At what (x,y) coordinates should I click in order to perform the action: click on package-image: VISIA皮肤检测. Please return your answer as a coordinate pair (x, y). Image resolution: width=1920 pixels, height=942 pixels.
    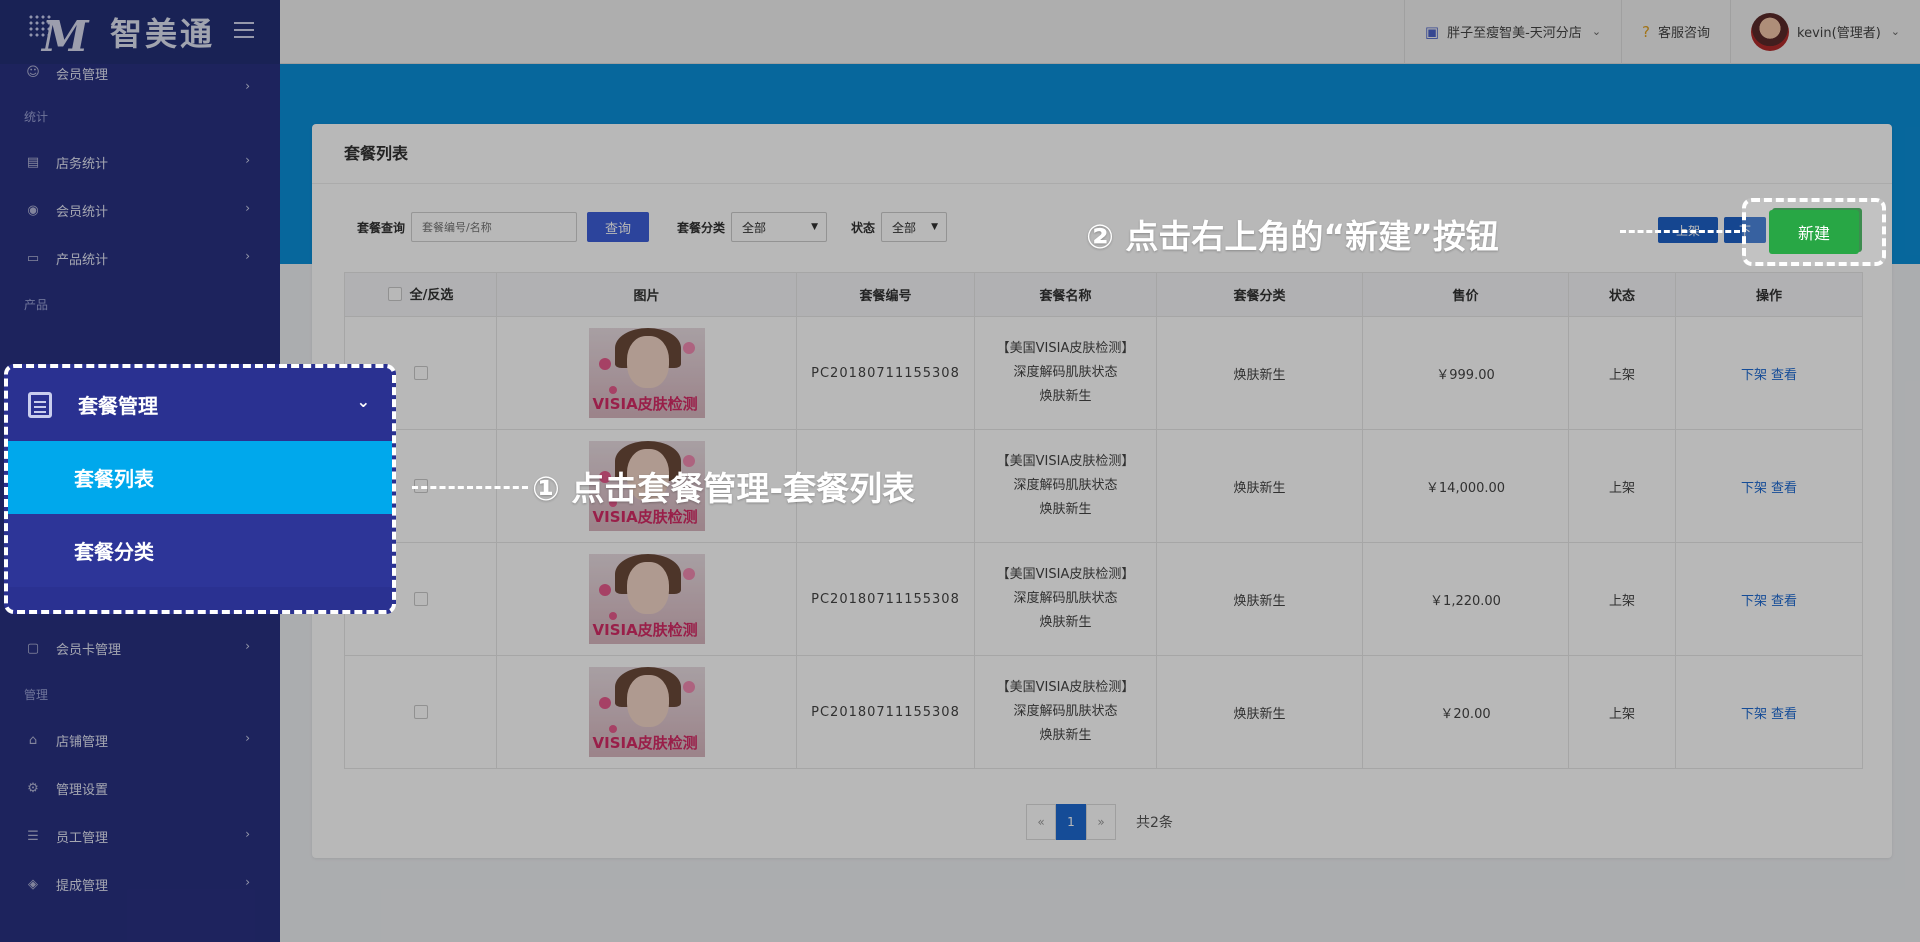
    Looking at the image, I should click on (646, 373).